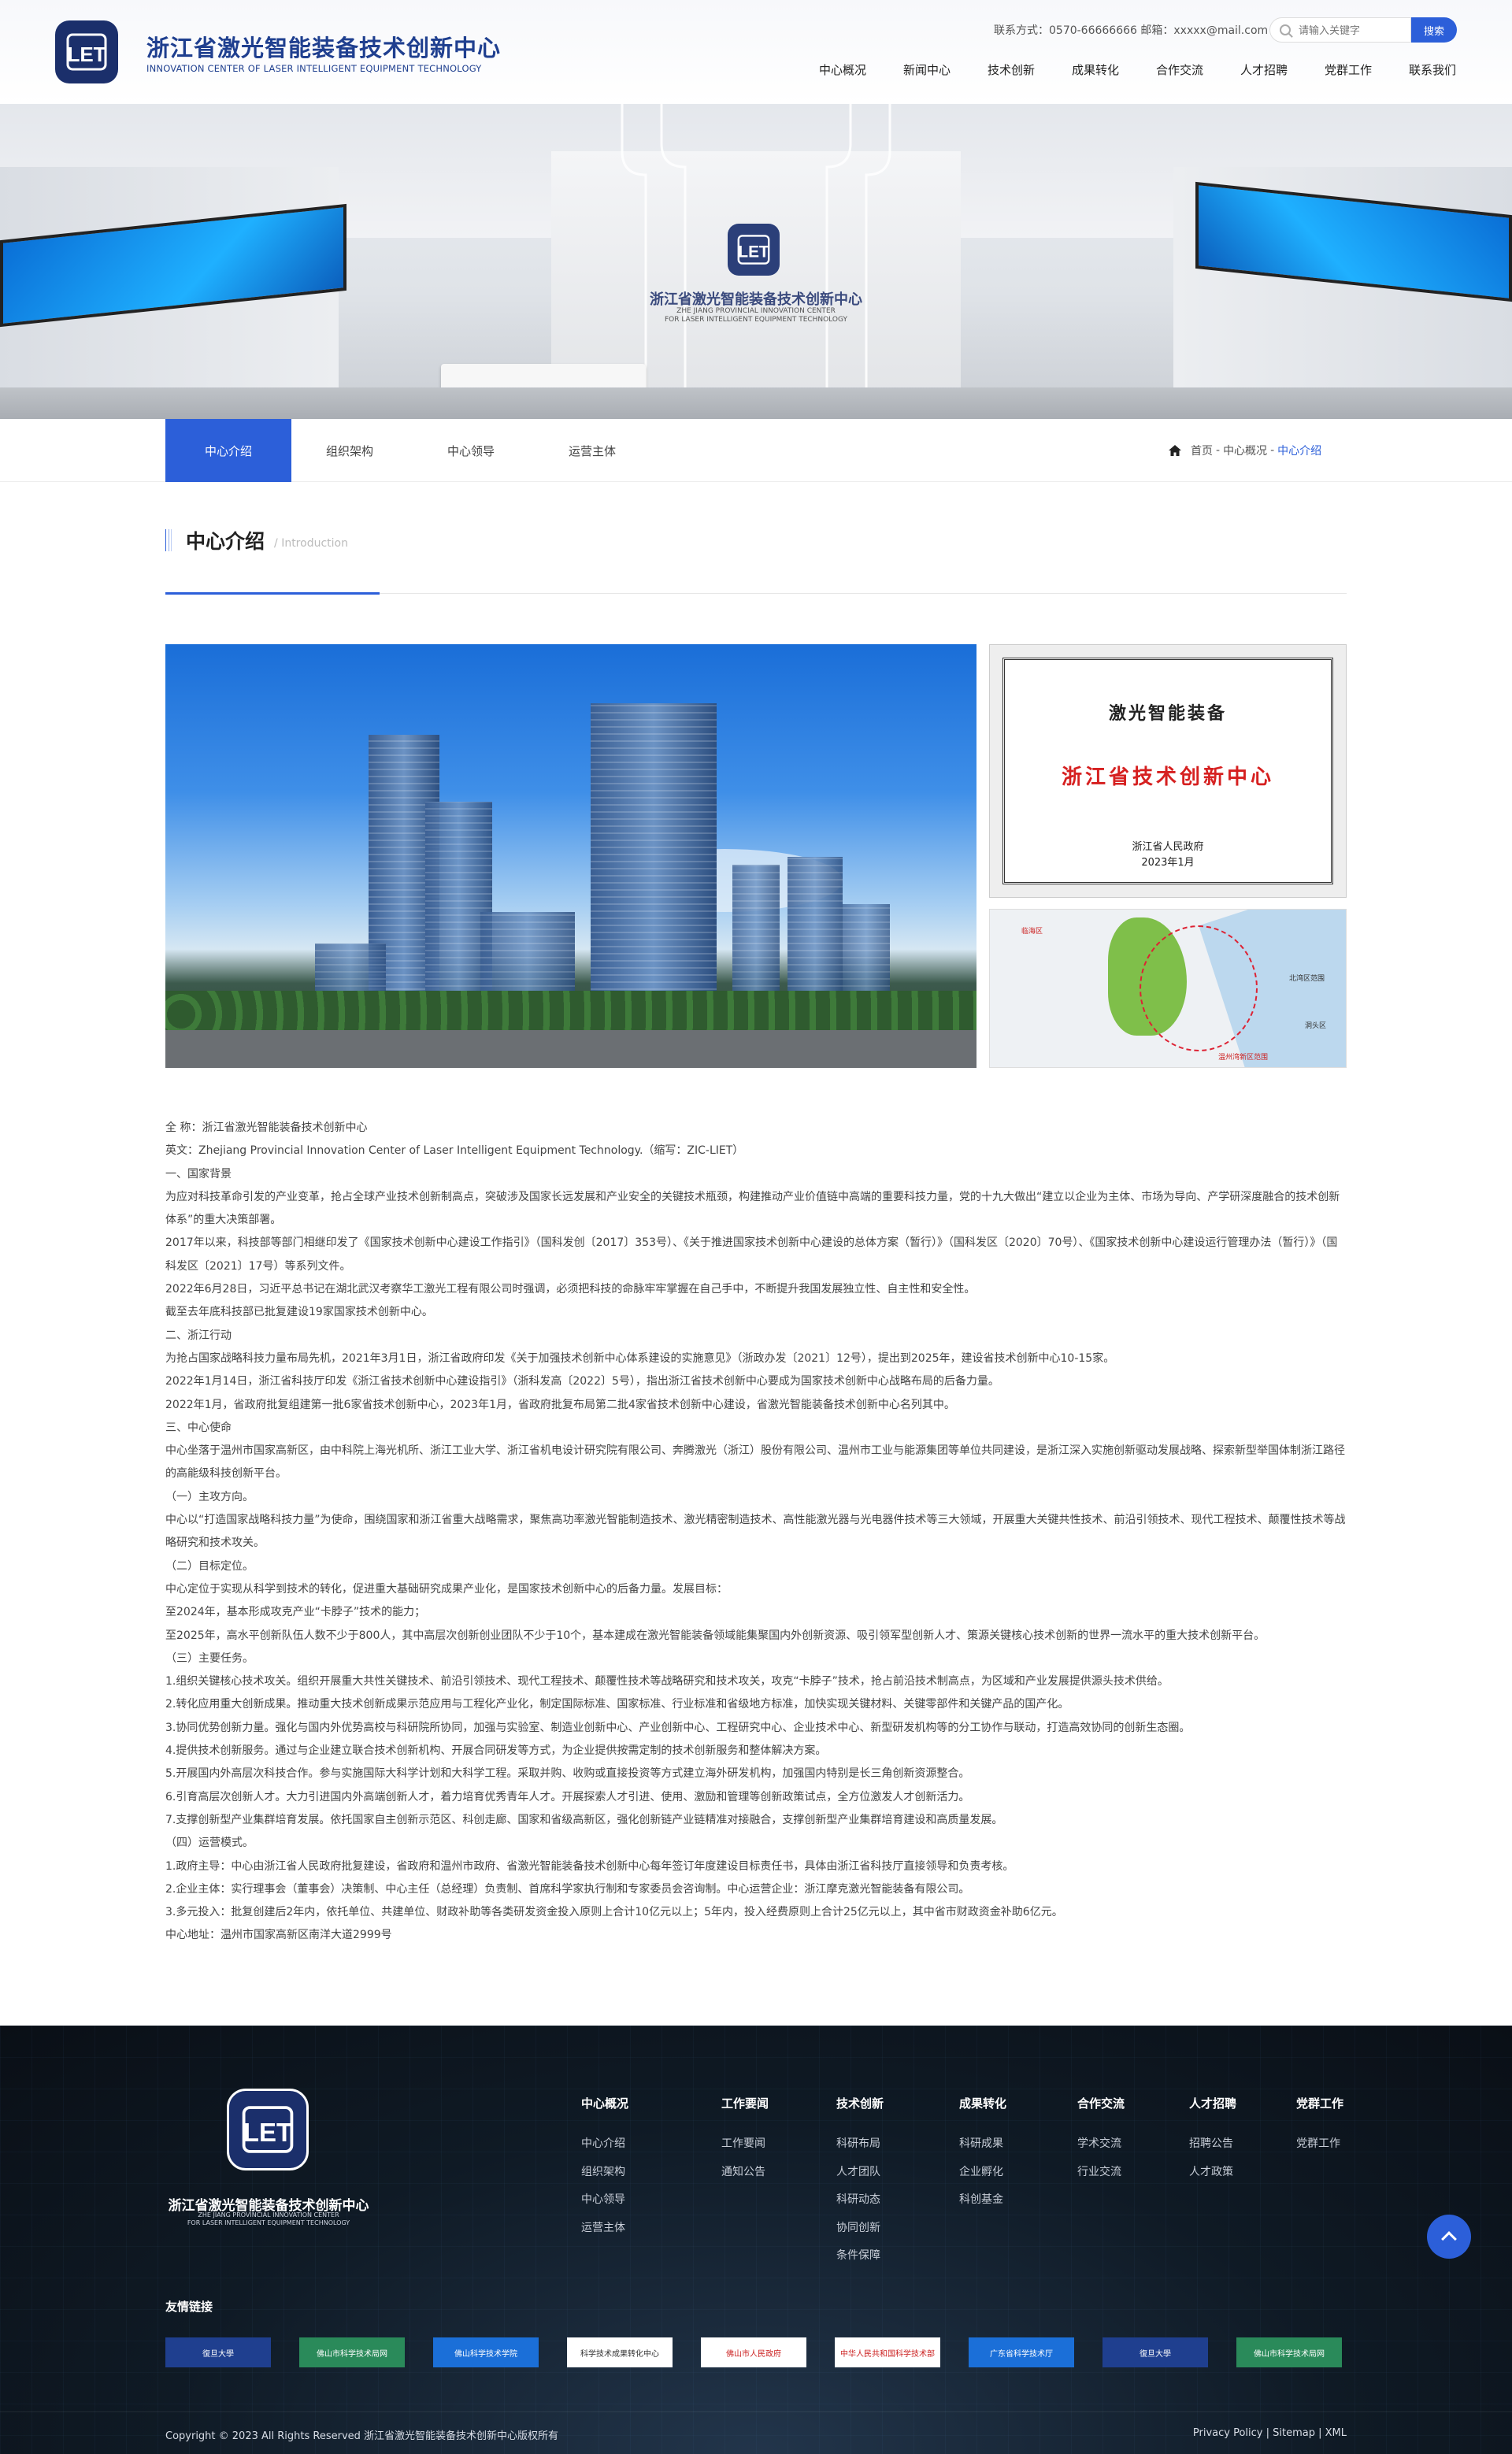  Describe the element at coordinates (86, 51) in the screenshot. I see `site-logo: LET` at that location.